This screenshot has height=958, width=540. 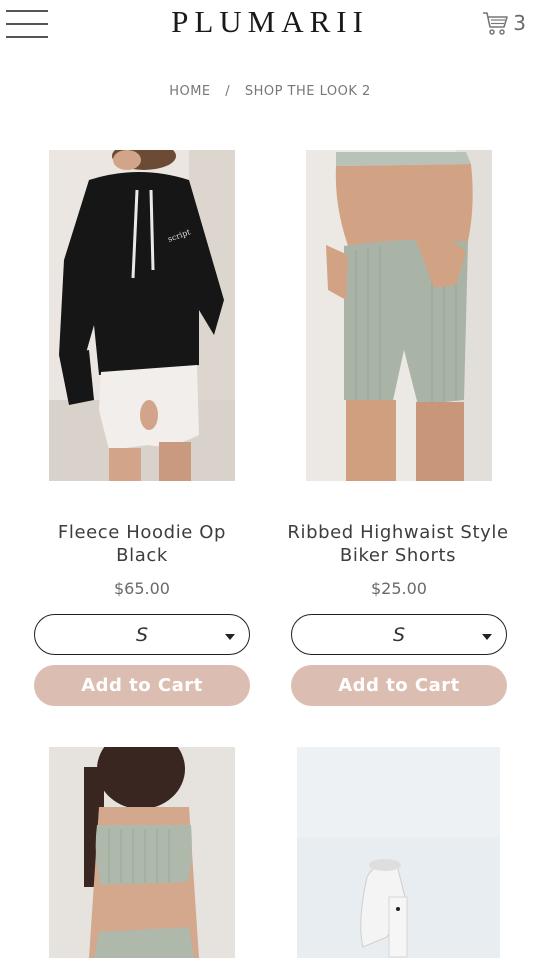 I want to click on product-image, so click(x=398, y=852).